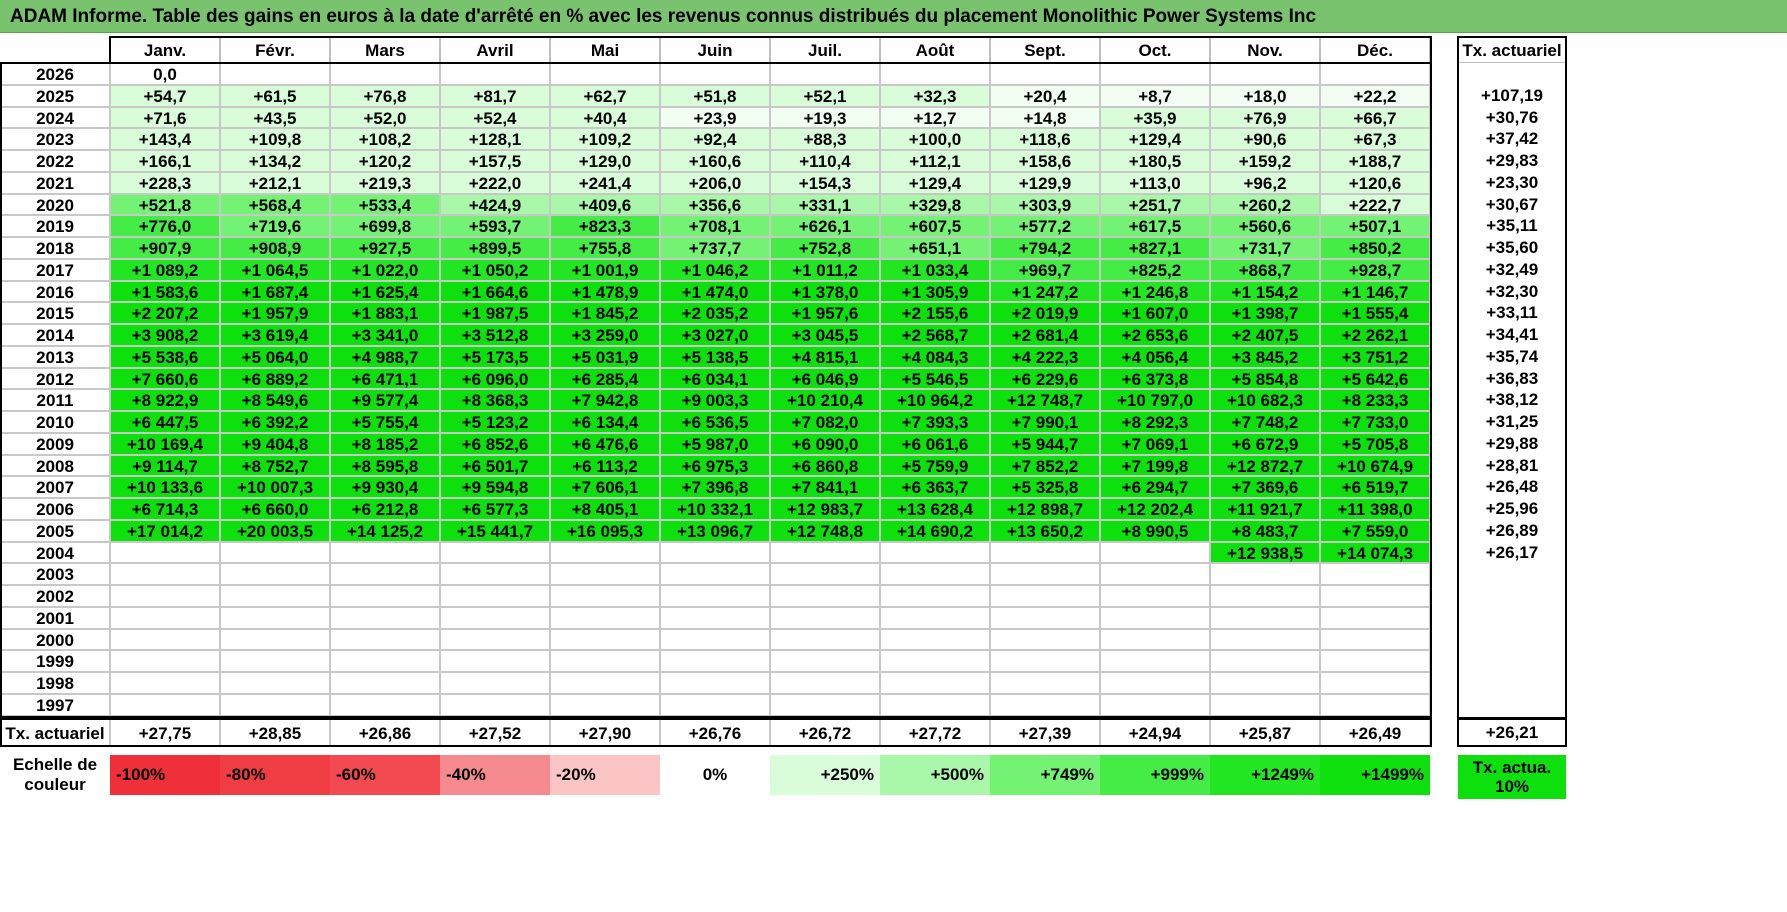 This screenshot has height=912, width=1787. Describe the element at coordinates (935, 313) in the screenshot. I see `table-cell: +2 155,6` at that location.